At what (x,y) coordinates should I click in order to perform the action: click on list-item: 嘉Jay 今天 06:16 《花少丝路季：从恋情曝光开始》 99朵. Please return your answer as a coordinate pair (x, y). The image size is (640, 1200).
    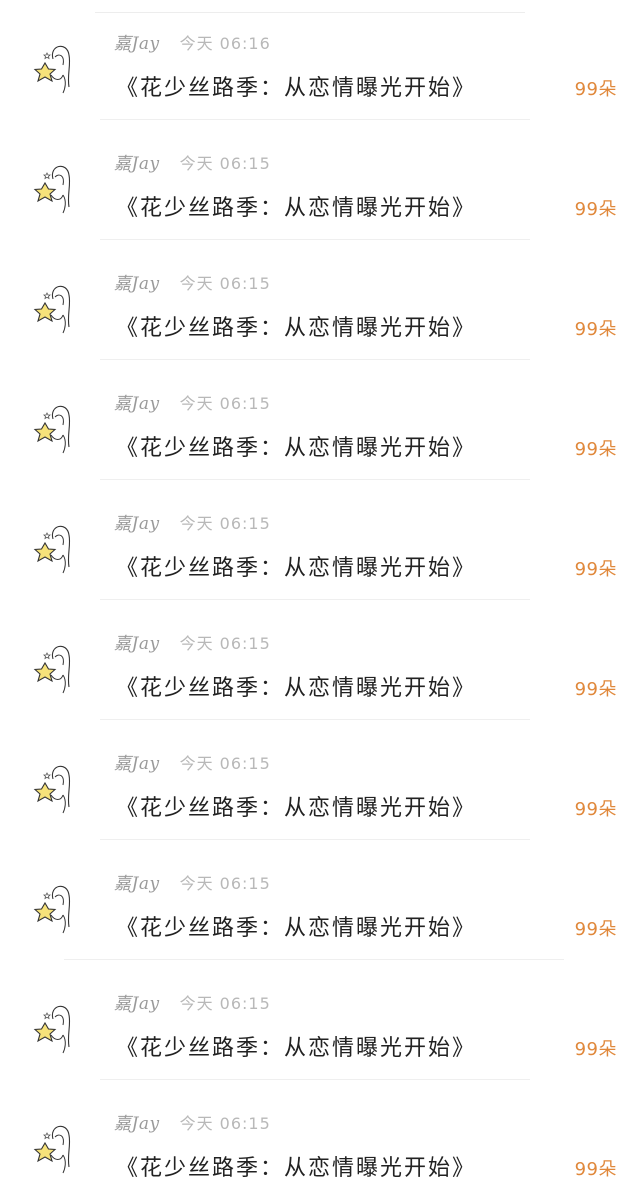
    Looking at the image, I should click on (320, 60).